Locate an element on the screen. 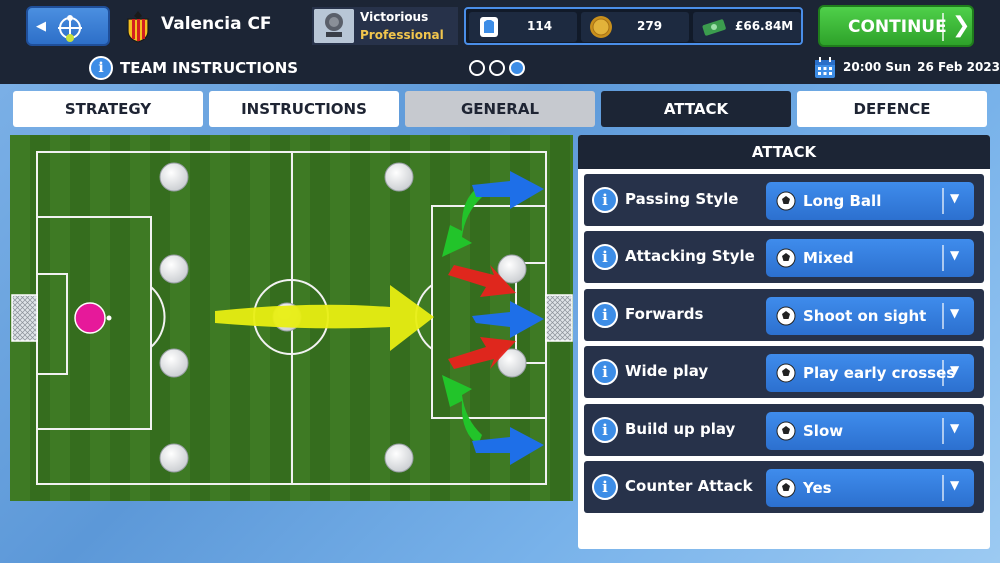 The height and width of the screenshot is (563, 1000). wide-play-dropdown: Play early crosses ▼ is located at coordinates (870, 373).